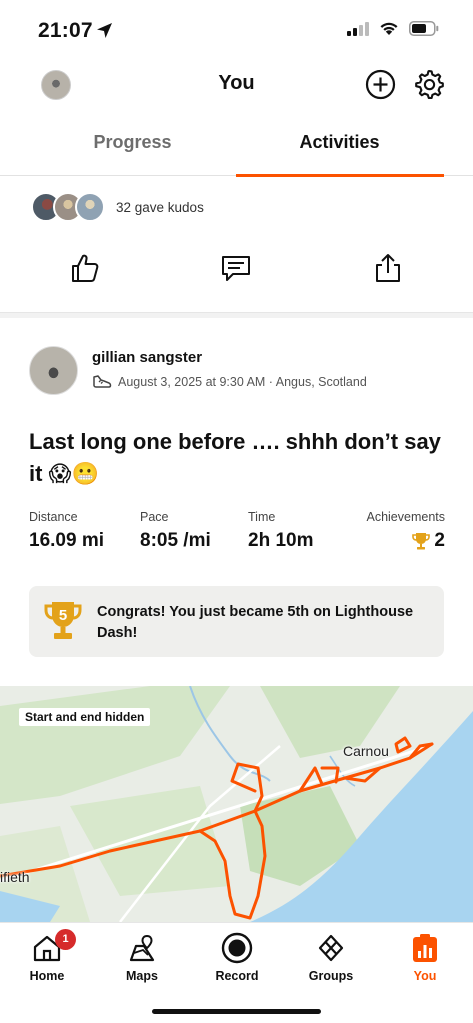  What do you see at coordinates (142, 976) in the screenshot?
I see `nav-label: Maps` at bounding box center [142, 976].